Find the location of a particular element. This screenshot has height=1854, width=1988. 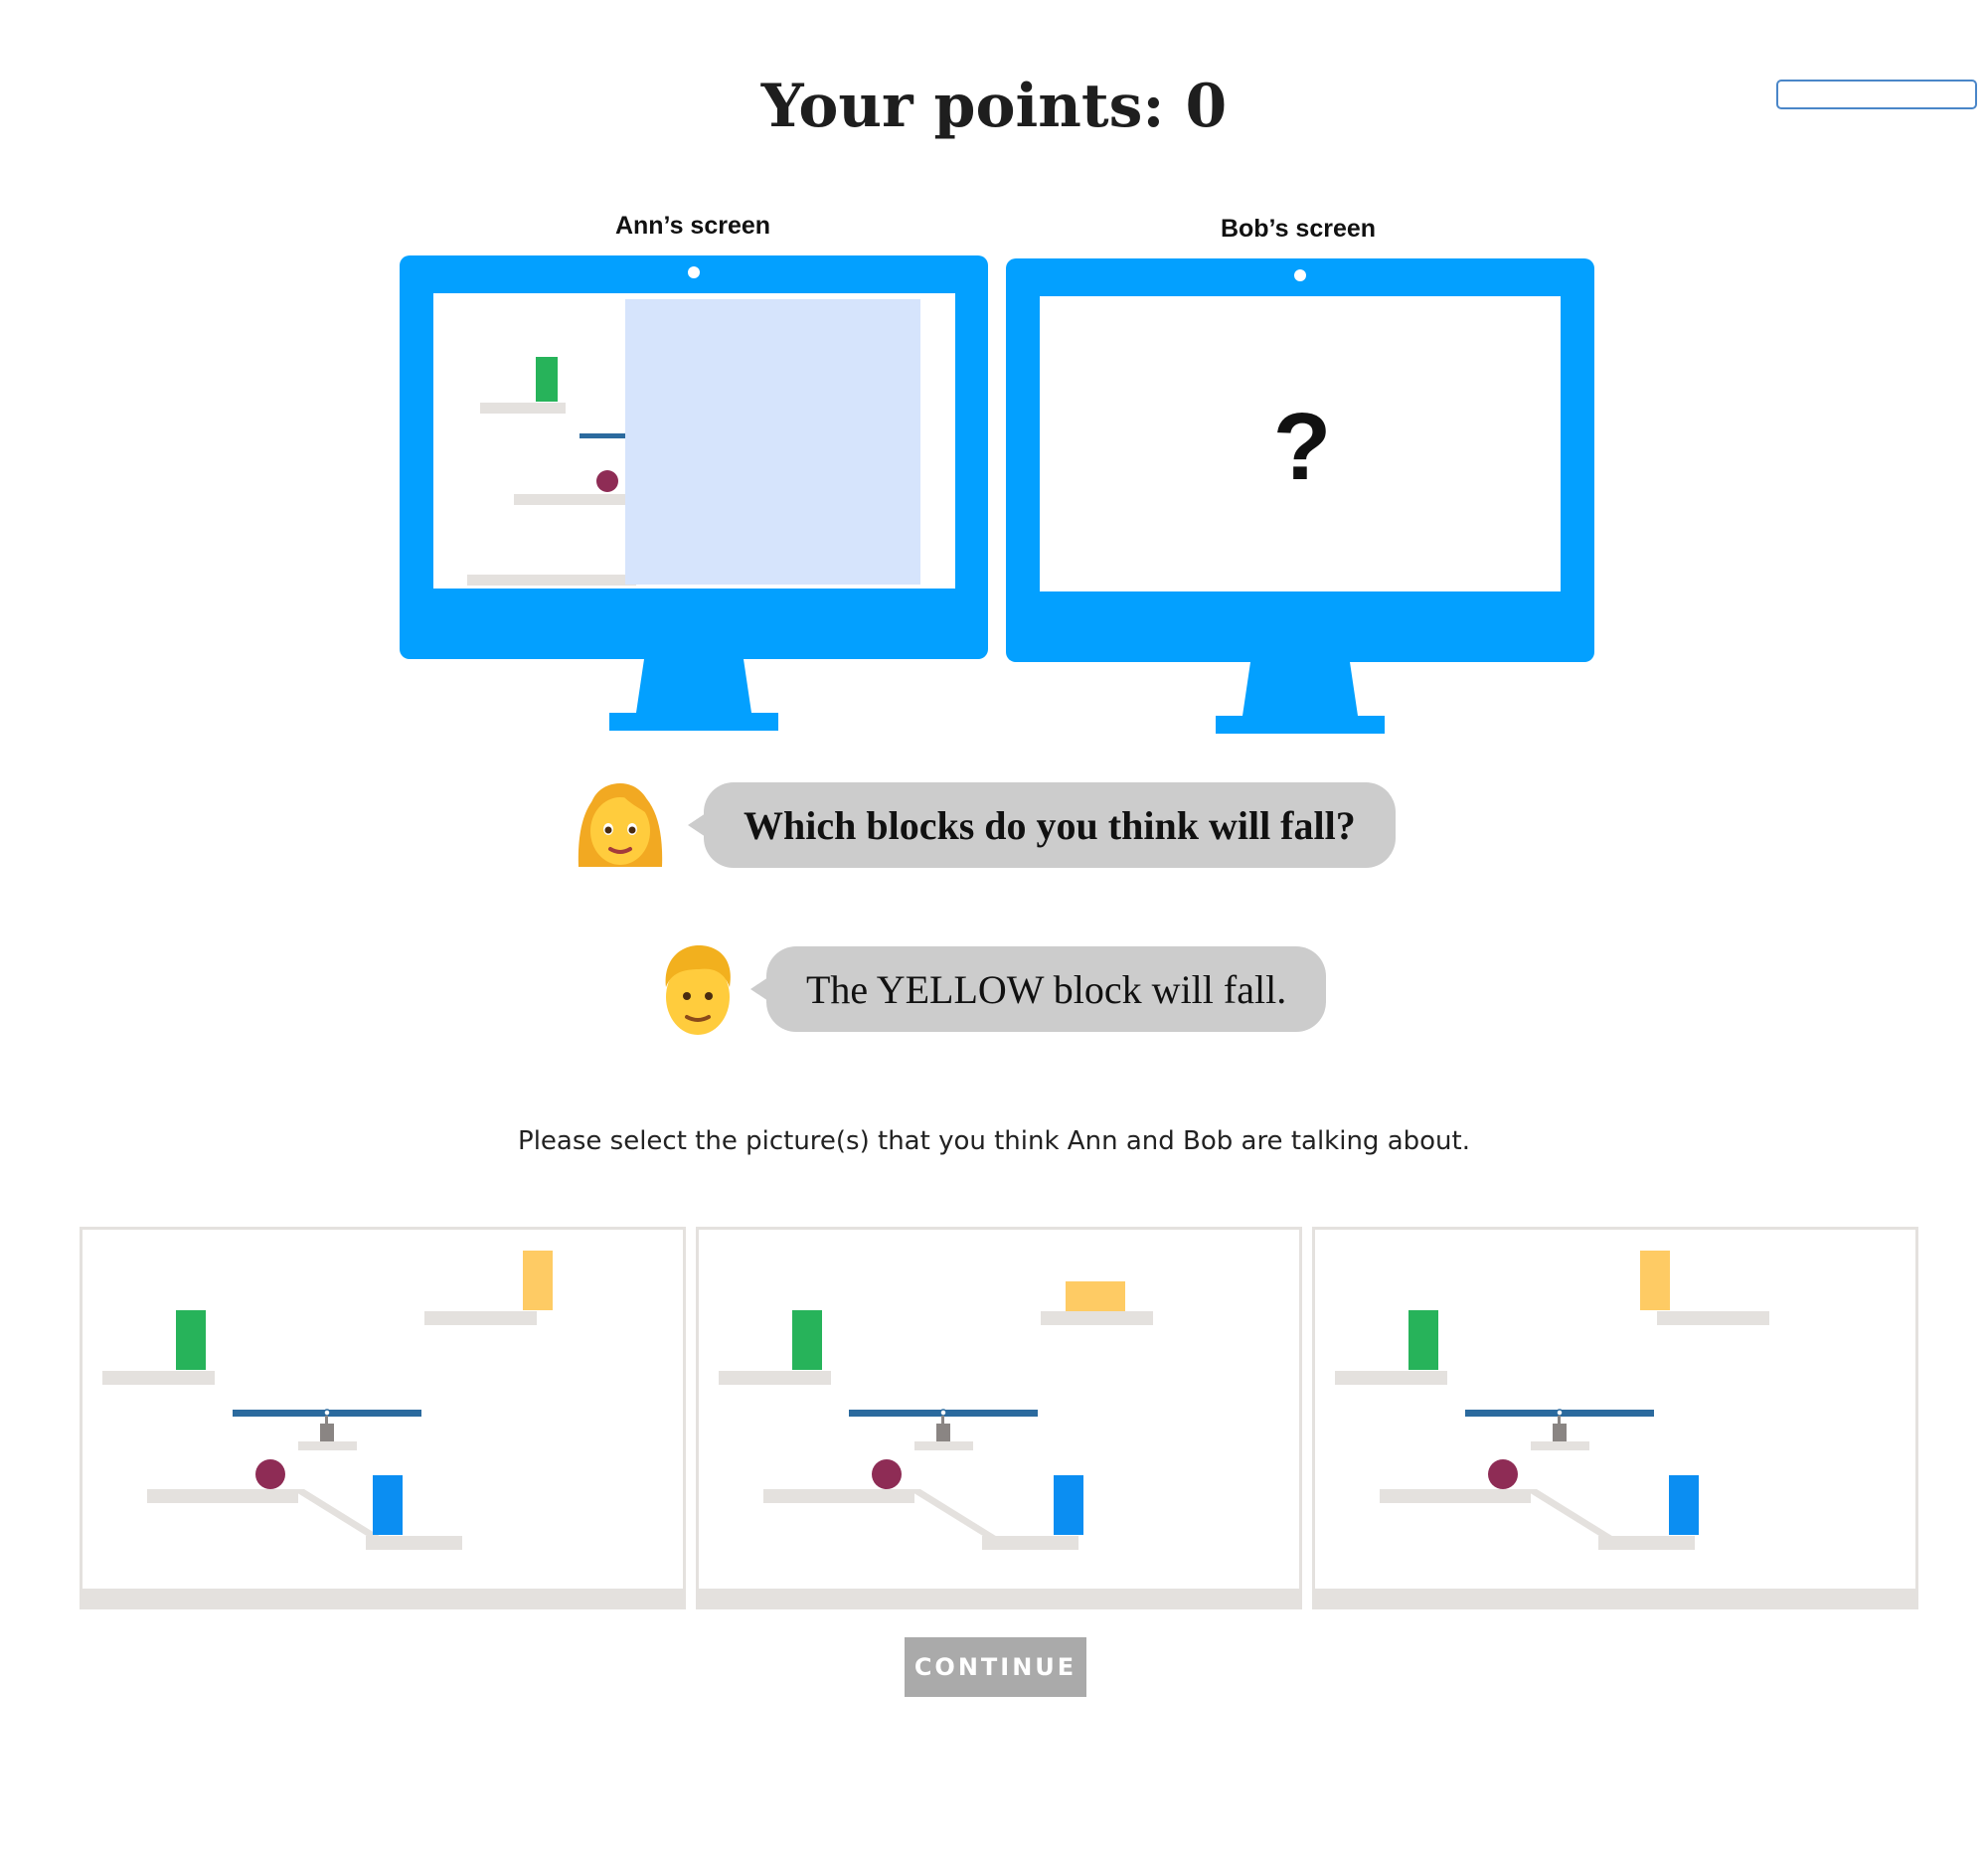

woman-emoji-icon is located at coordinates (620, 825).